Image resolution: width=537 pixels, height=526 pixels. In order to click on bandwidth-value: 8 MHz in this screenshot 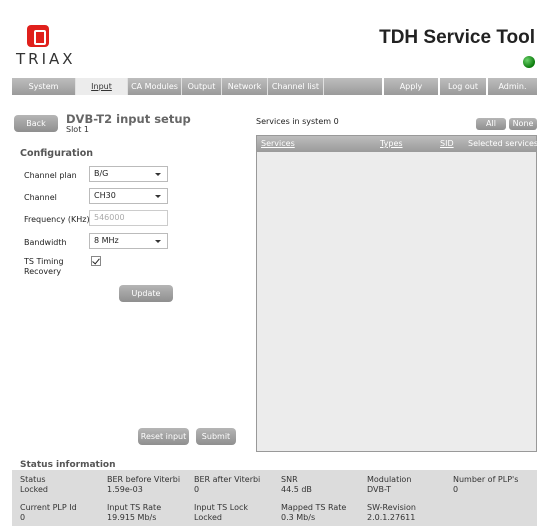, I will do `click(106, 240)`.